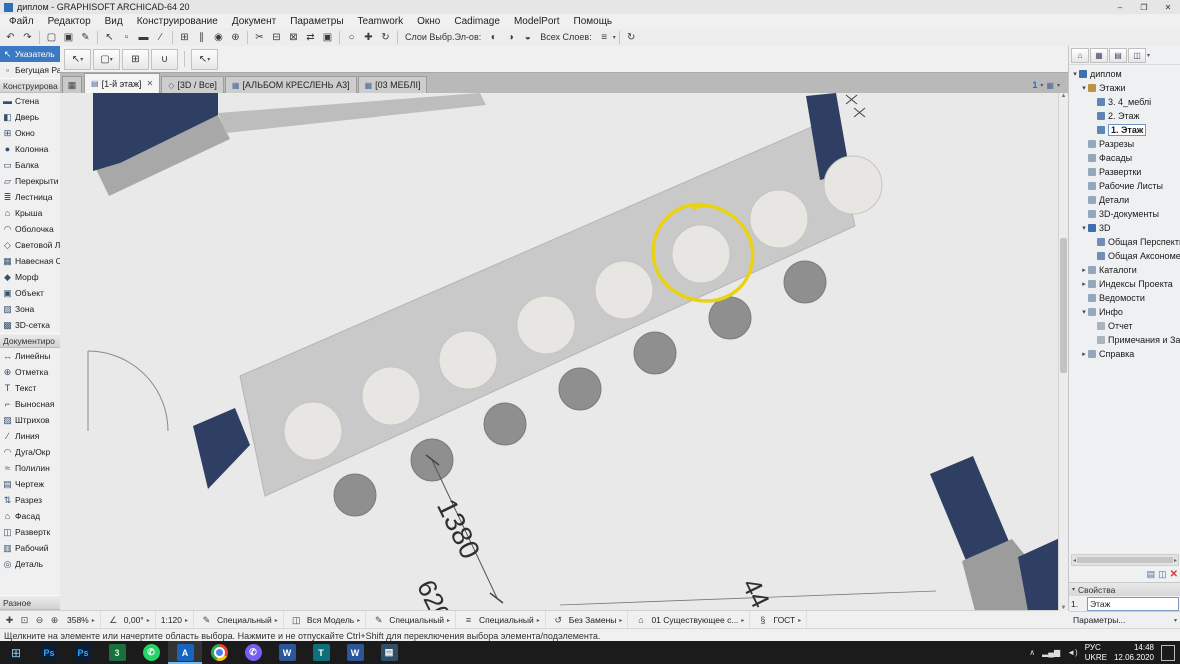 The height and width of the screenshot is (664, 1180). What do you see at coordinates (177, 21) in the screenshot?
I see `menu-item-3: Конструирование` at bounding box center [177, 21].